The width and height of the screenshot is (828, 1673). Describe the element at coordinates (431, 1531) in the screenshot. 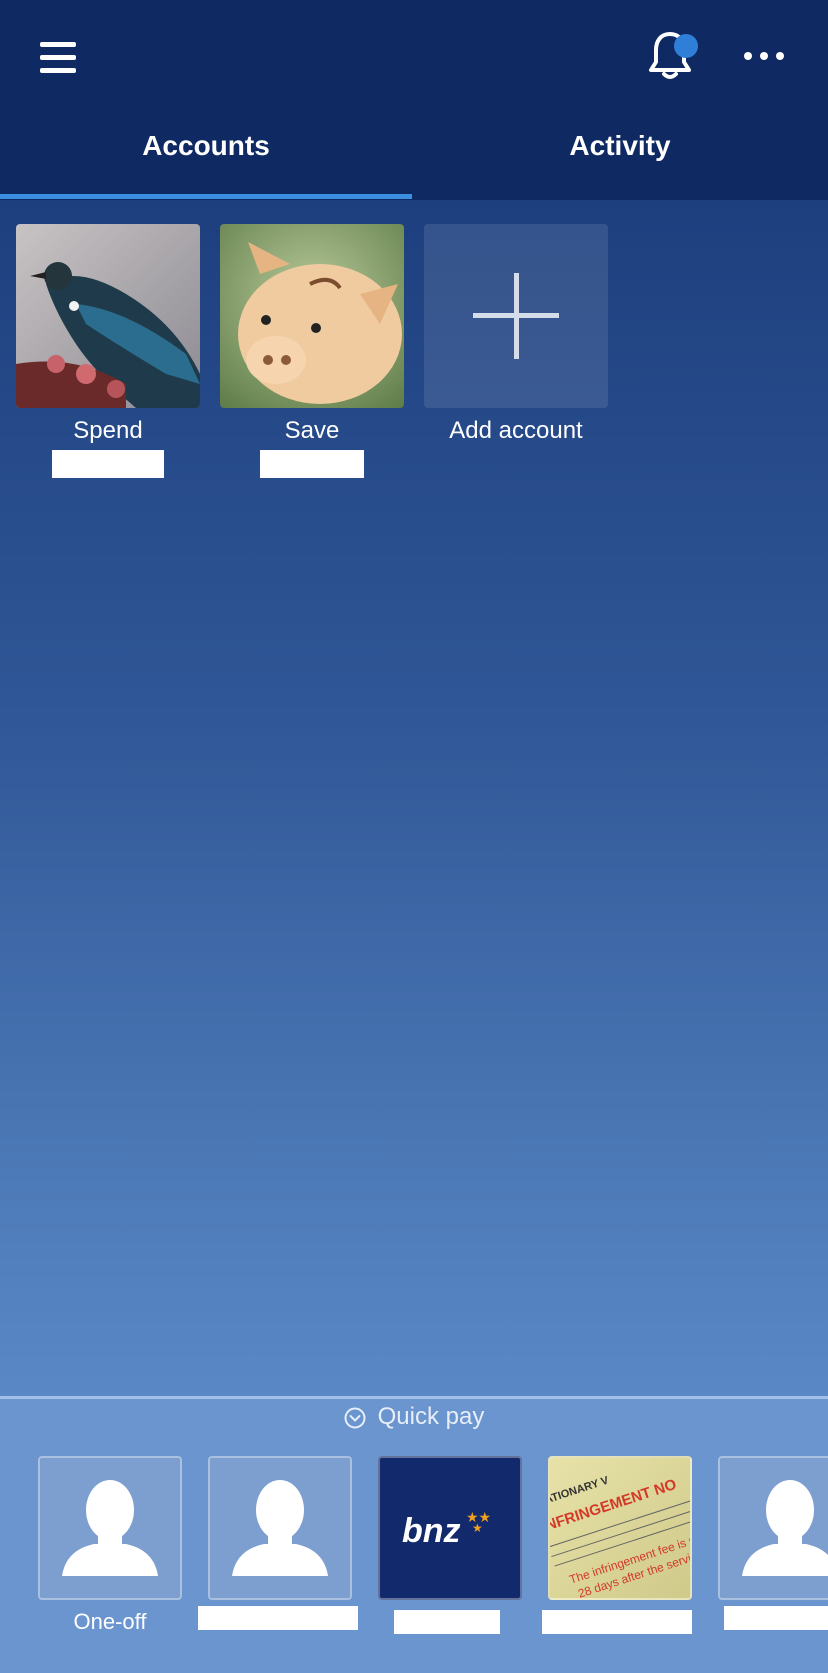

I see `bnz-logo-text: bnz` at that location.